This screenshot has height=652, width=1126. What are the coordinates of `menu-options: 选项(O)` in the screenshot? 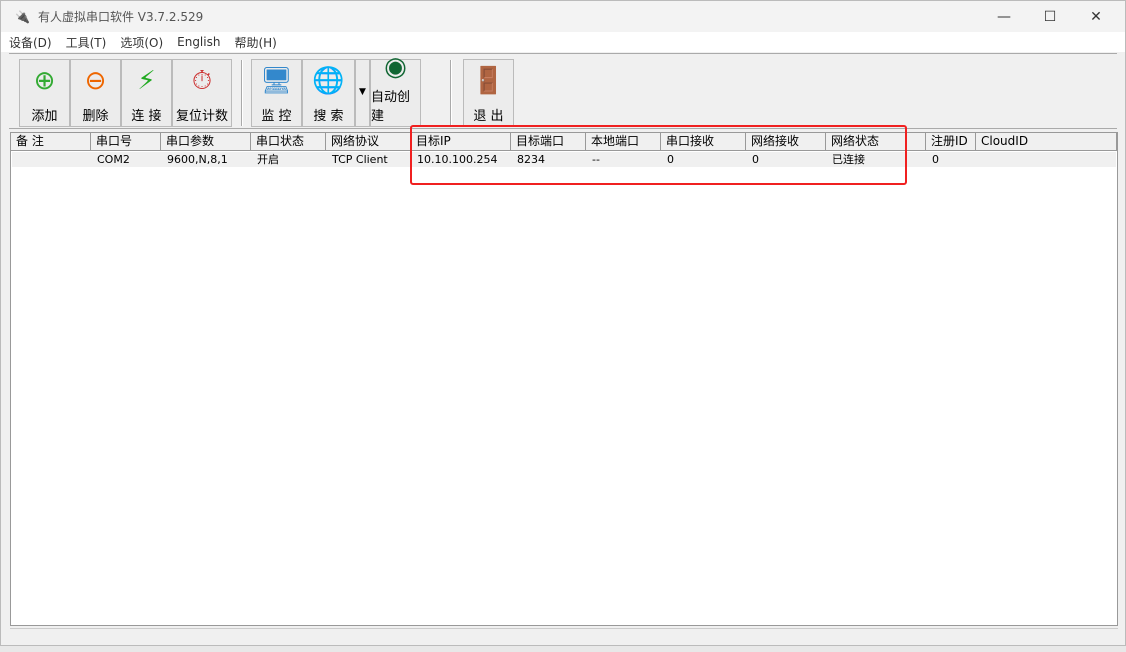 It's located at (141, 42).